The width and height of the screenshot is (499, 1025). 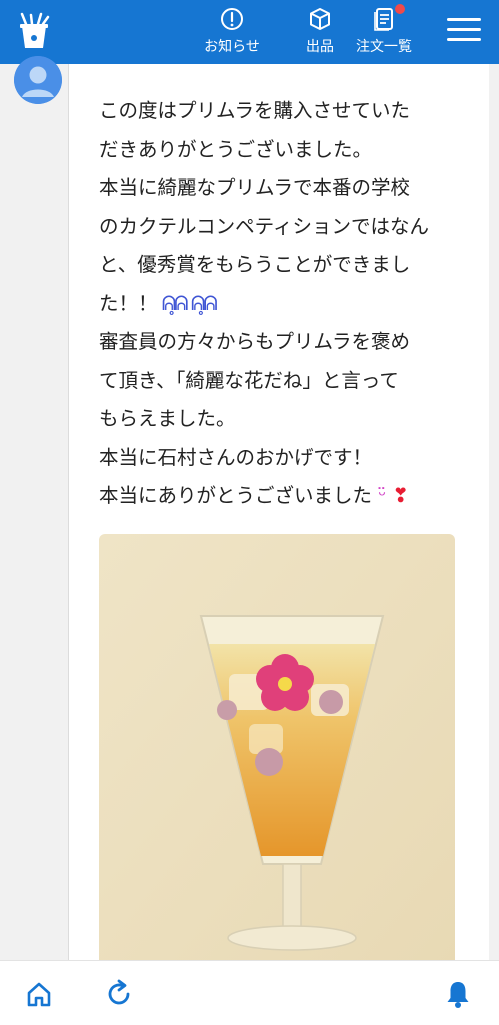 What do you see at coordinates (255, 110) in the screenshot?
I see `message-line: この度はプリムラを購入させていた` at bounding box center [255, 110].